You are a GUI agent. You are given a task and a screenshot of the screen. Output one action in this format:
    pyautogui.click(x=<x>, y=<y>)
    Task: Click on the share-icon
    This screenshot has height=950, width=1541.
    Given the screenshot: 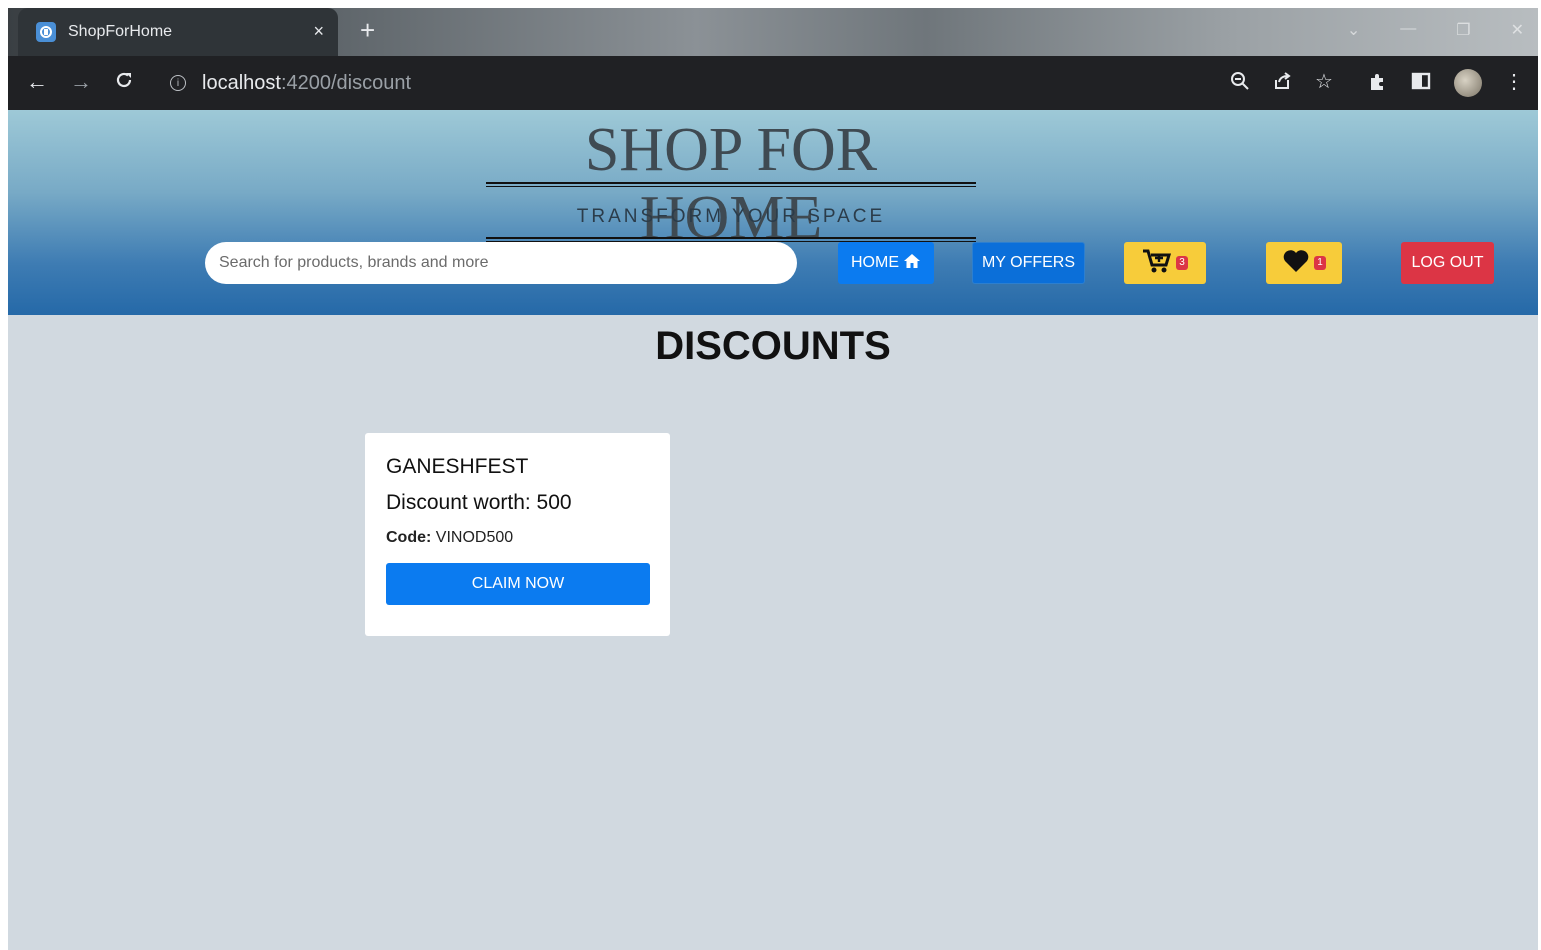 What is the action you would take?
    pyautogui.click(x=1282, y=83)
    